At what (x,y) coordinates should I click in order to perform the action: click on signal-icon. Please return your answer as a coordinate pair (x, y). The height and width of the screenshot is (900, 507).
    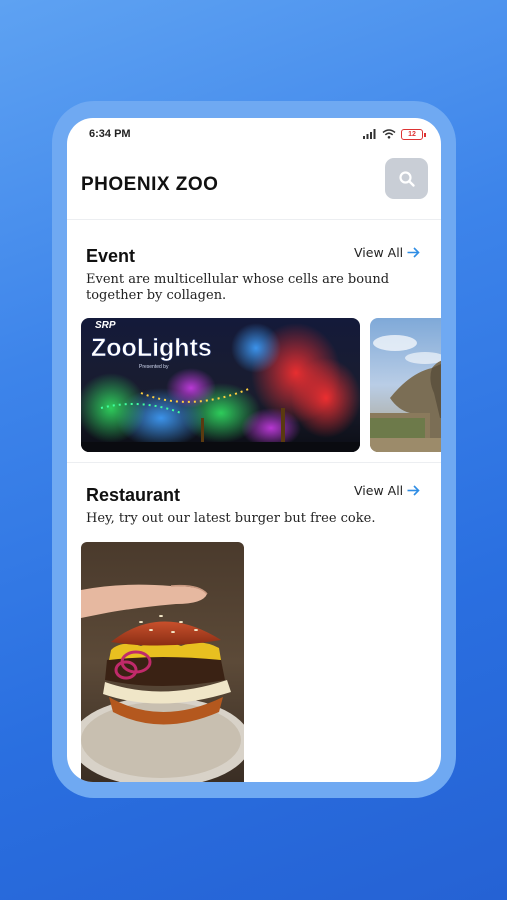
    Looking at the image, I should click on (369, 134).